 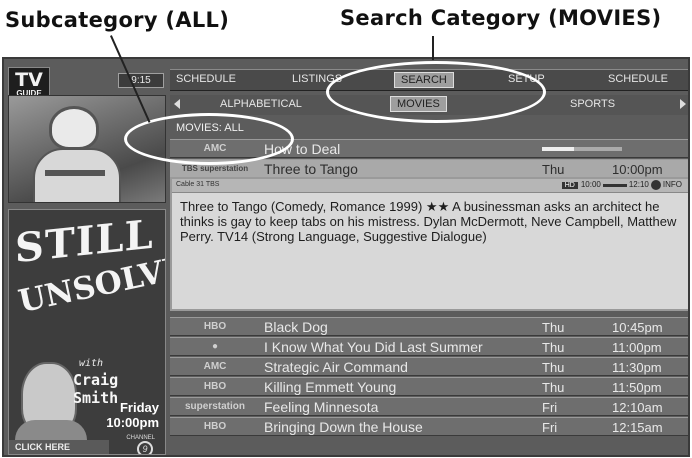 I want to click on jersey-figure, so click(x=77, y=175).